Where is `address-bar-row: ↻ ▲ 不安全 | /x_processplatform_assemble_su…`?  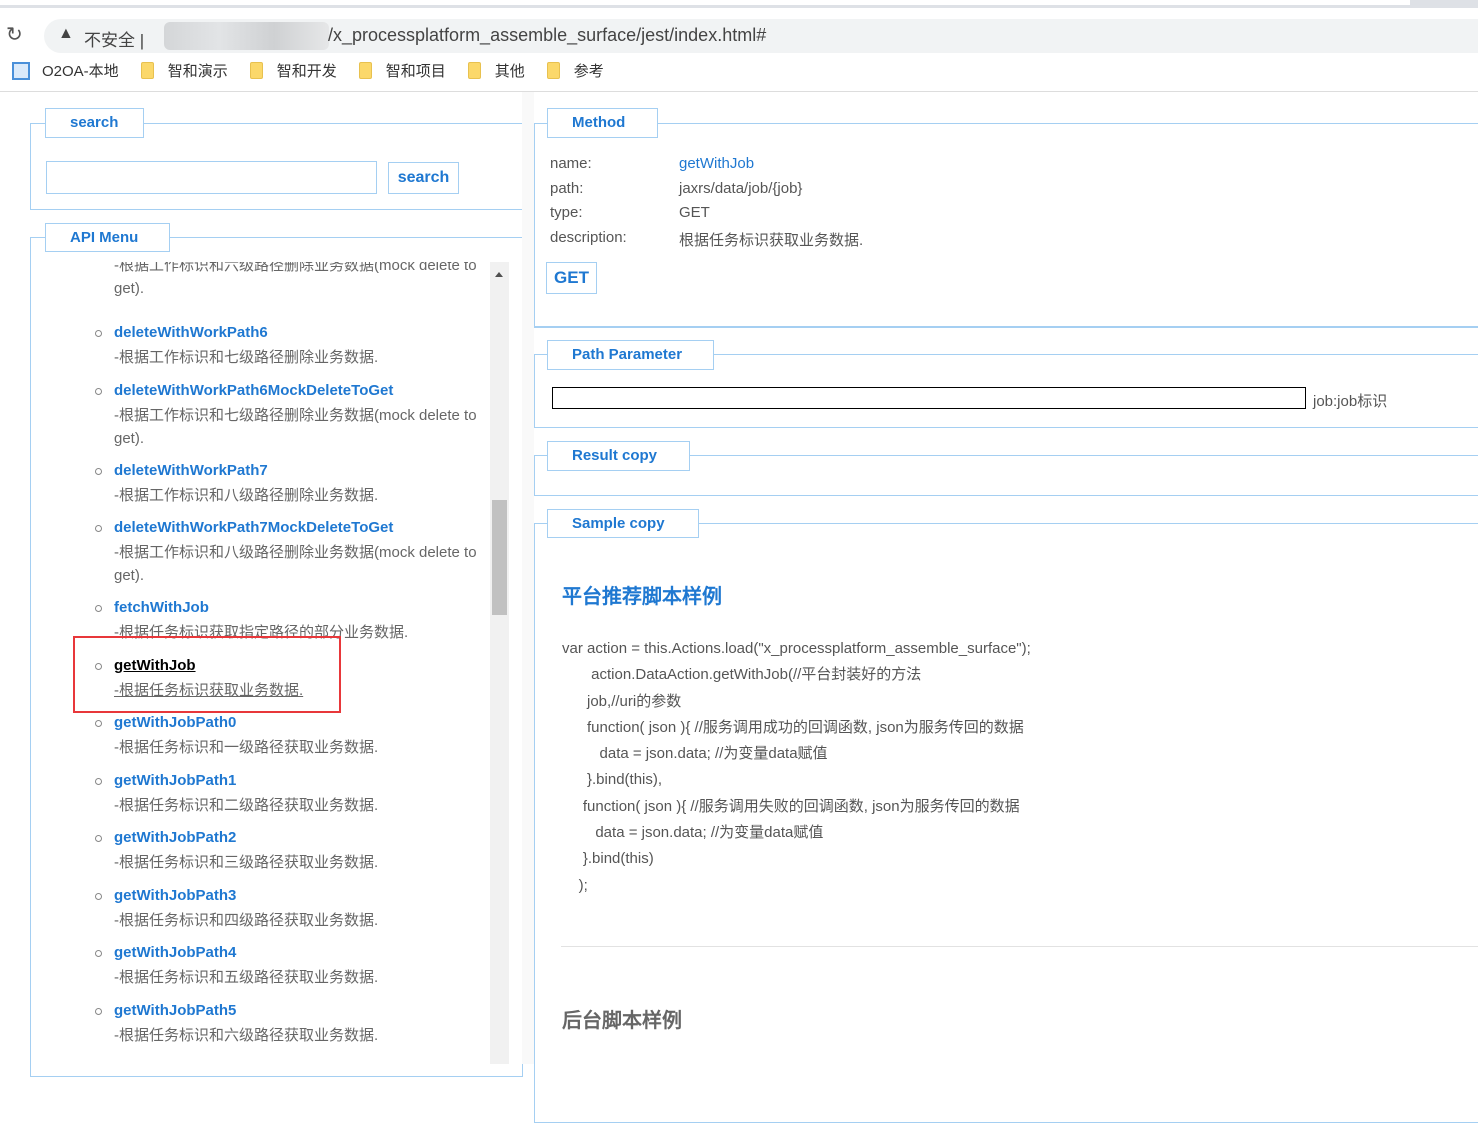
address-bar-row: ↻ ▲ 不安全 | /x_processplatform_assemble_su… is located at coordinates (739, 30).